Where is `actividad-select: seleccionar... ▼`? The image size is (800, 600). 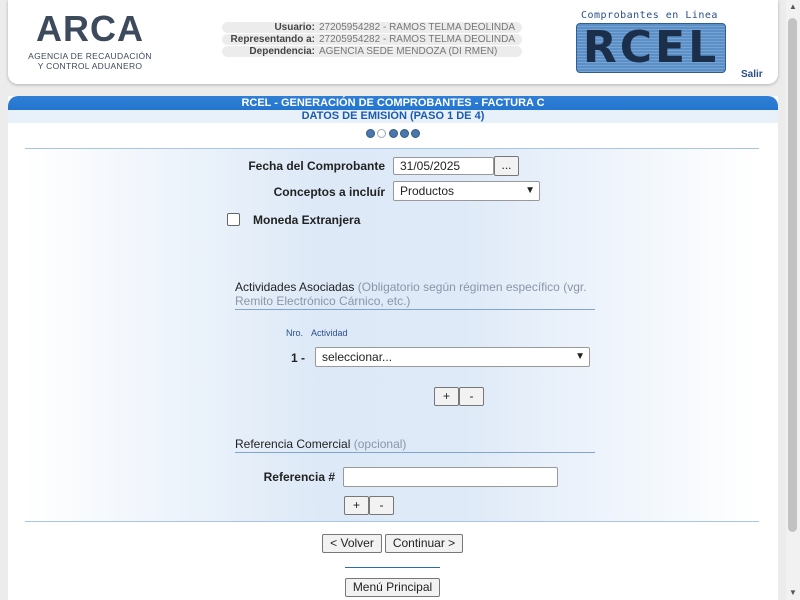
actividad-select: seleccionar... ▼ is located at coordinates (452, 357).